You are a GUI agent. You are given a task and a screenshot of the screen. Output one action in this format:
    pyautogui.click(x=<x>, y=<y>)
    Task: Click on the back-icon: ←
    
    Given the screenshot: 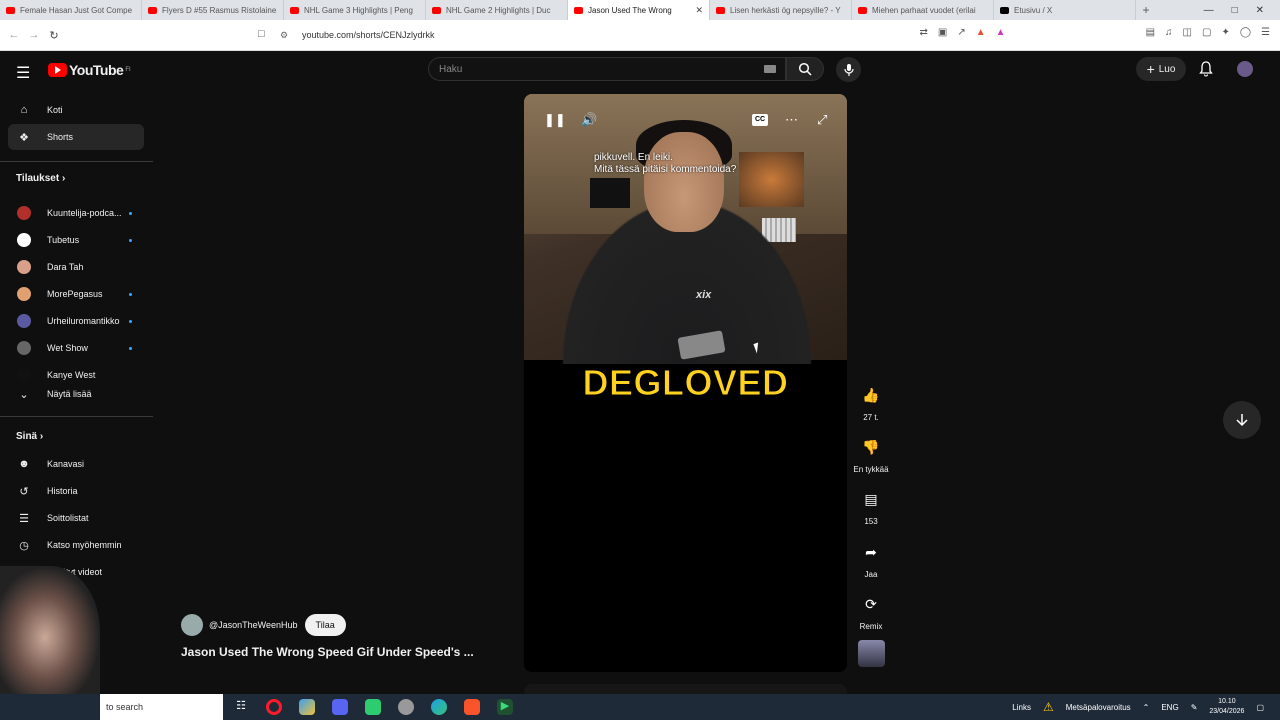 What is the action you would take?
    pyautogui.click(x=14, y=35)
    